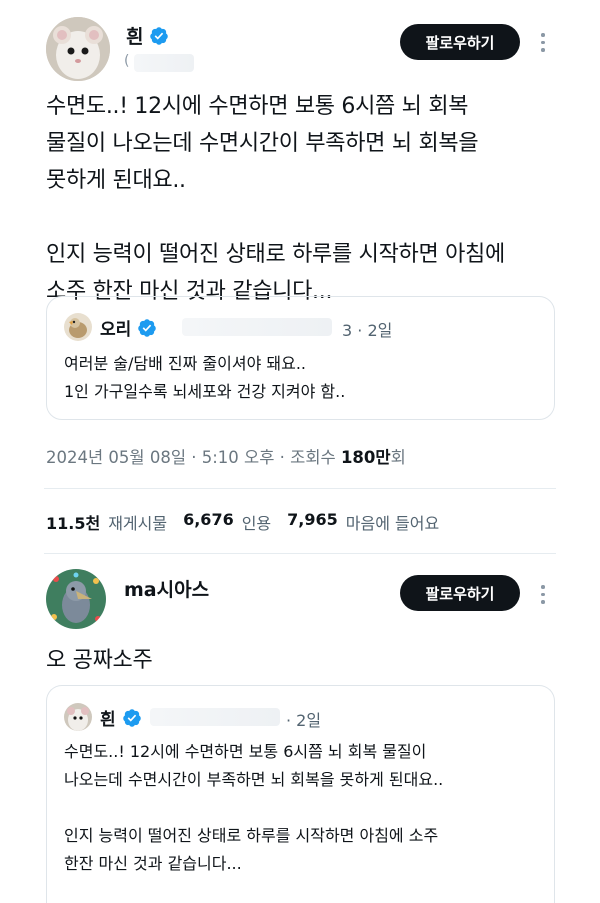 This screenshot has height=903, width=600. Describe the element at coordinates (245, 751) in the screenshot. I see `quoted-text-line: 수면도..! 12시에 수면하면 보통 6시쯤 뇌 회복 물질이` at that location.